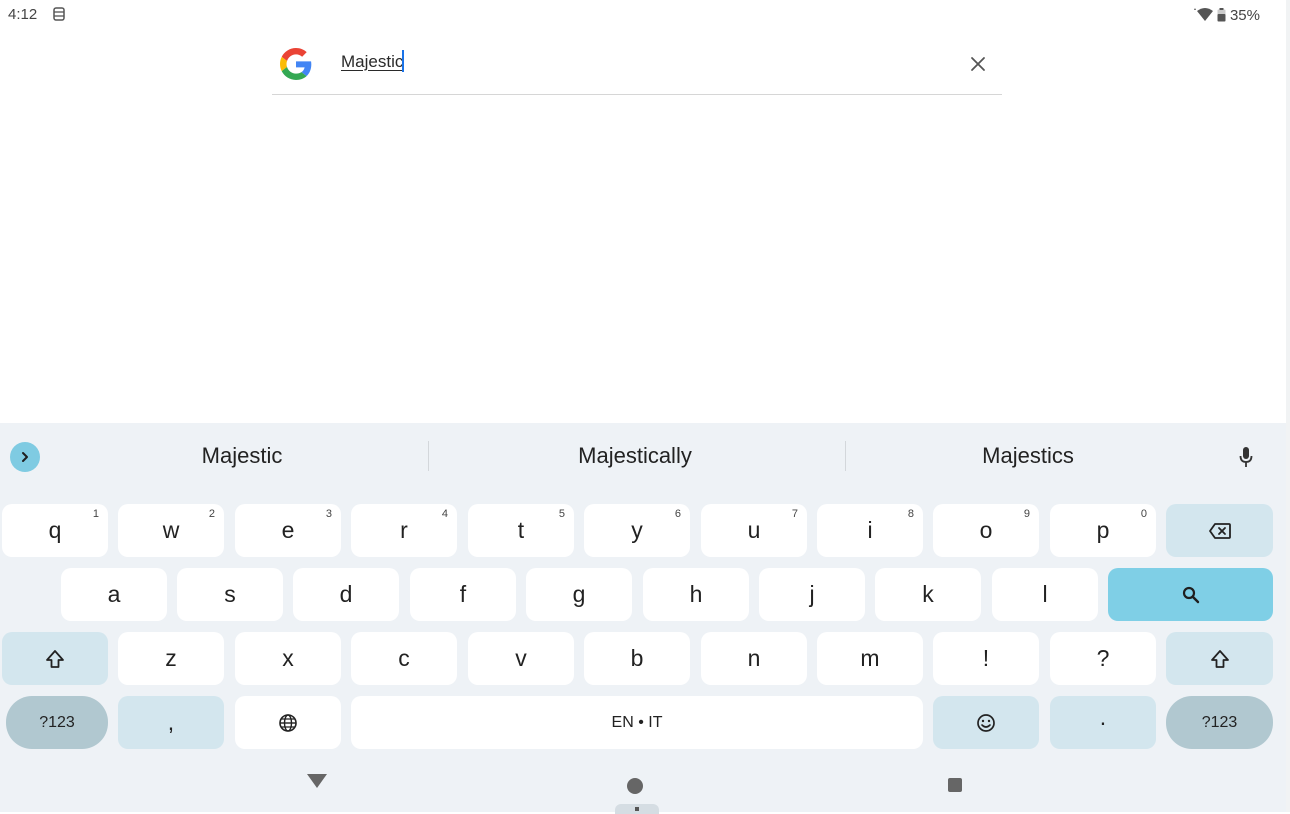 This screenshot has height=814, width=1290. I want to click on status-indicators: 35%, so click(1225, 15).